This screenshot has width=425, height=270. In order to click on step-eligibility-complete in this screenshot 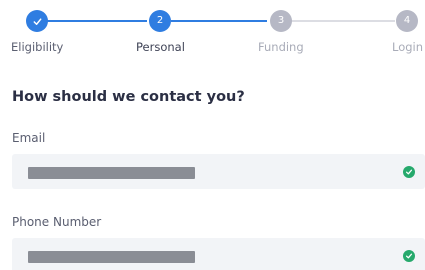, I will do `click(37, 21)`.